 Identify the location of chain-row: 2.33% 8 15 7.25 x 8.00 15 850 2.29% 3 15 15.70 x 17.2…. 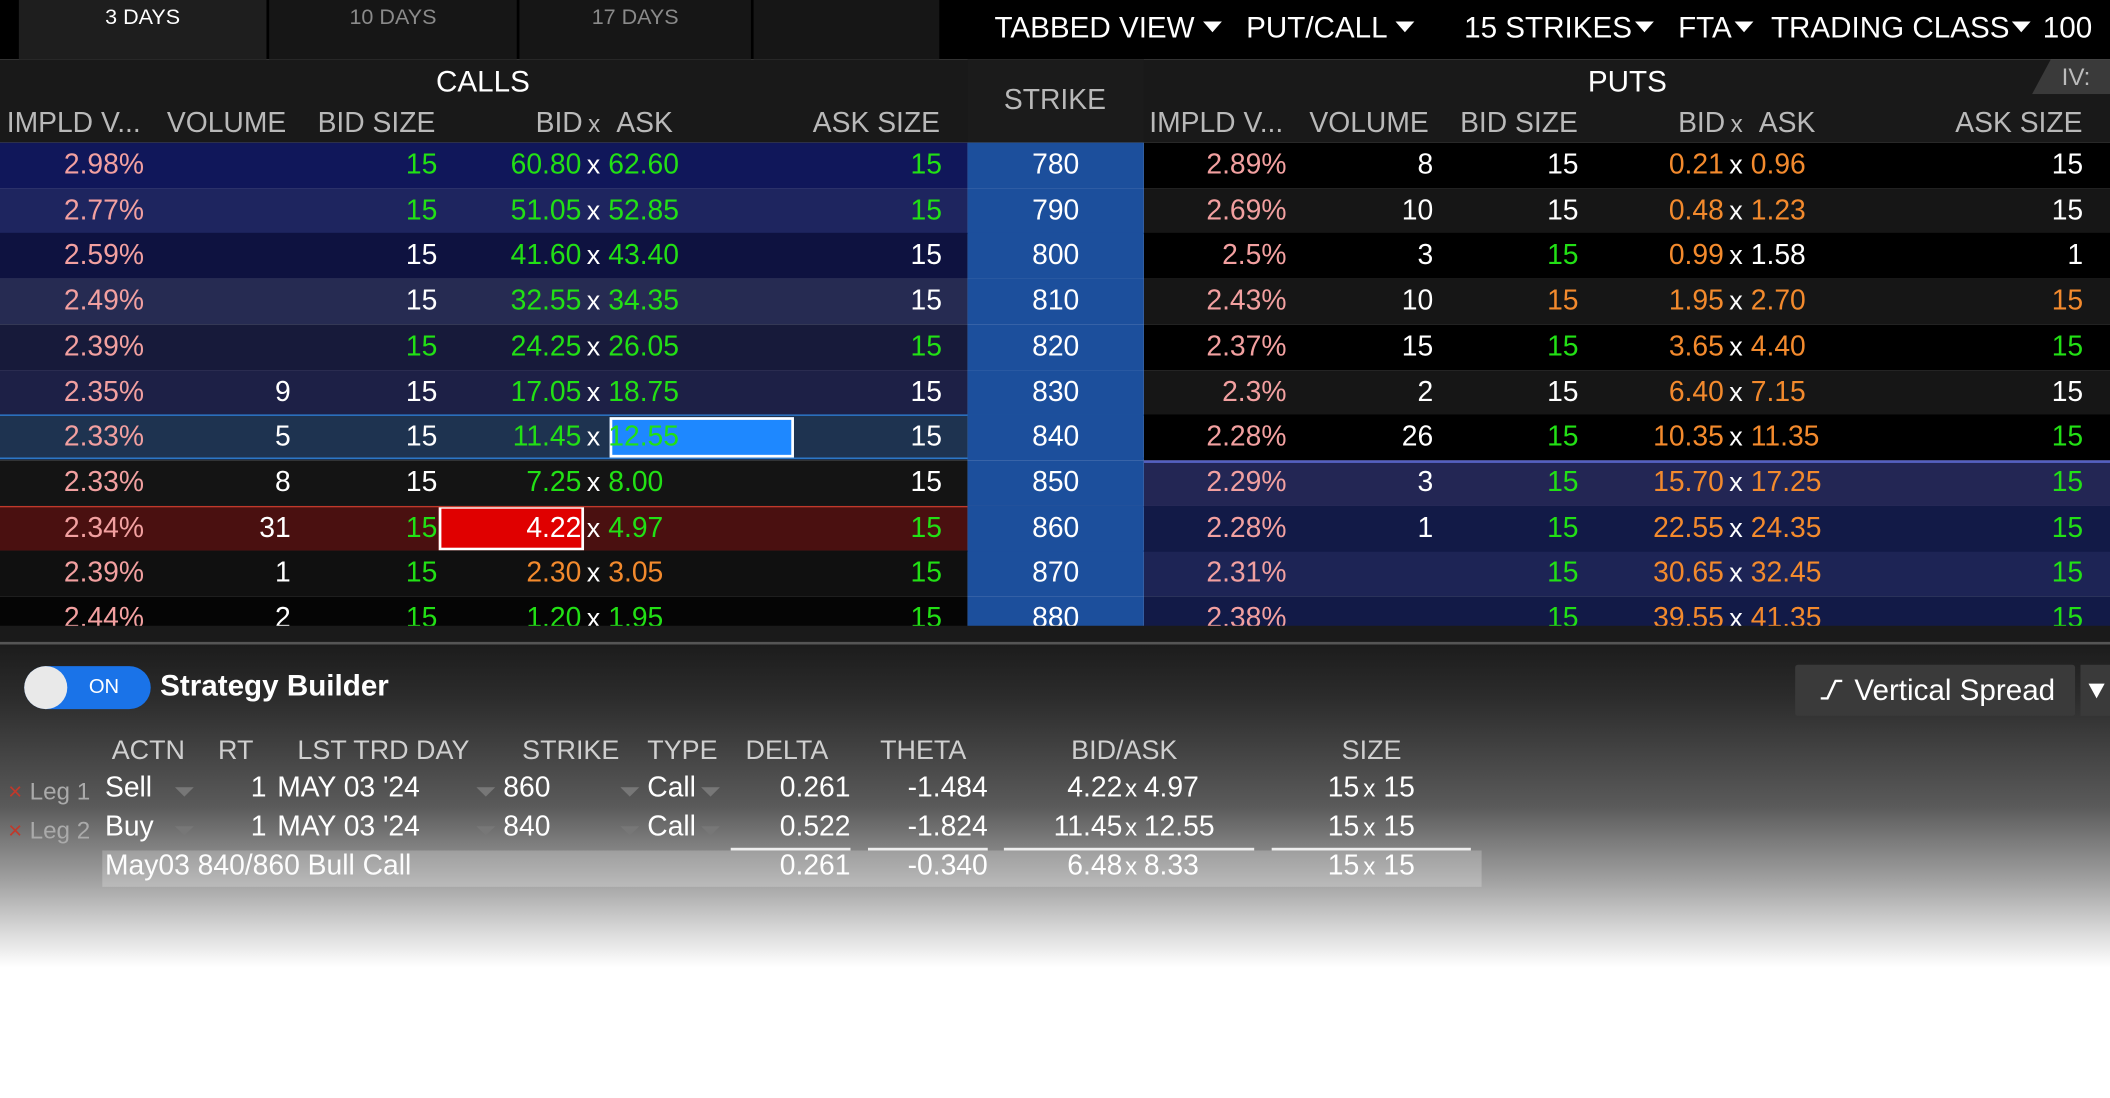
(1055, 483).